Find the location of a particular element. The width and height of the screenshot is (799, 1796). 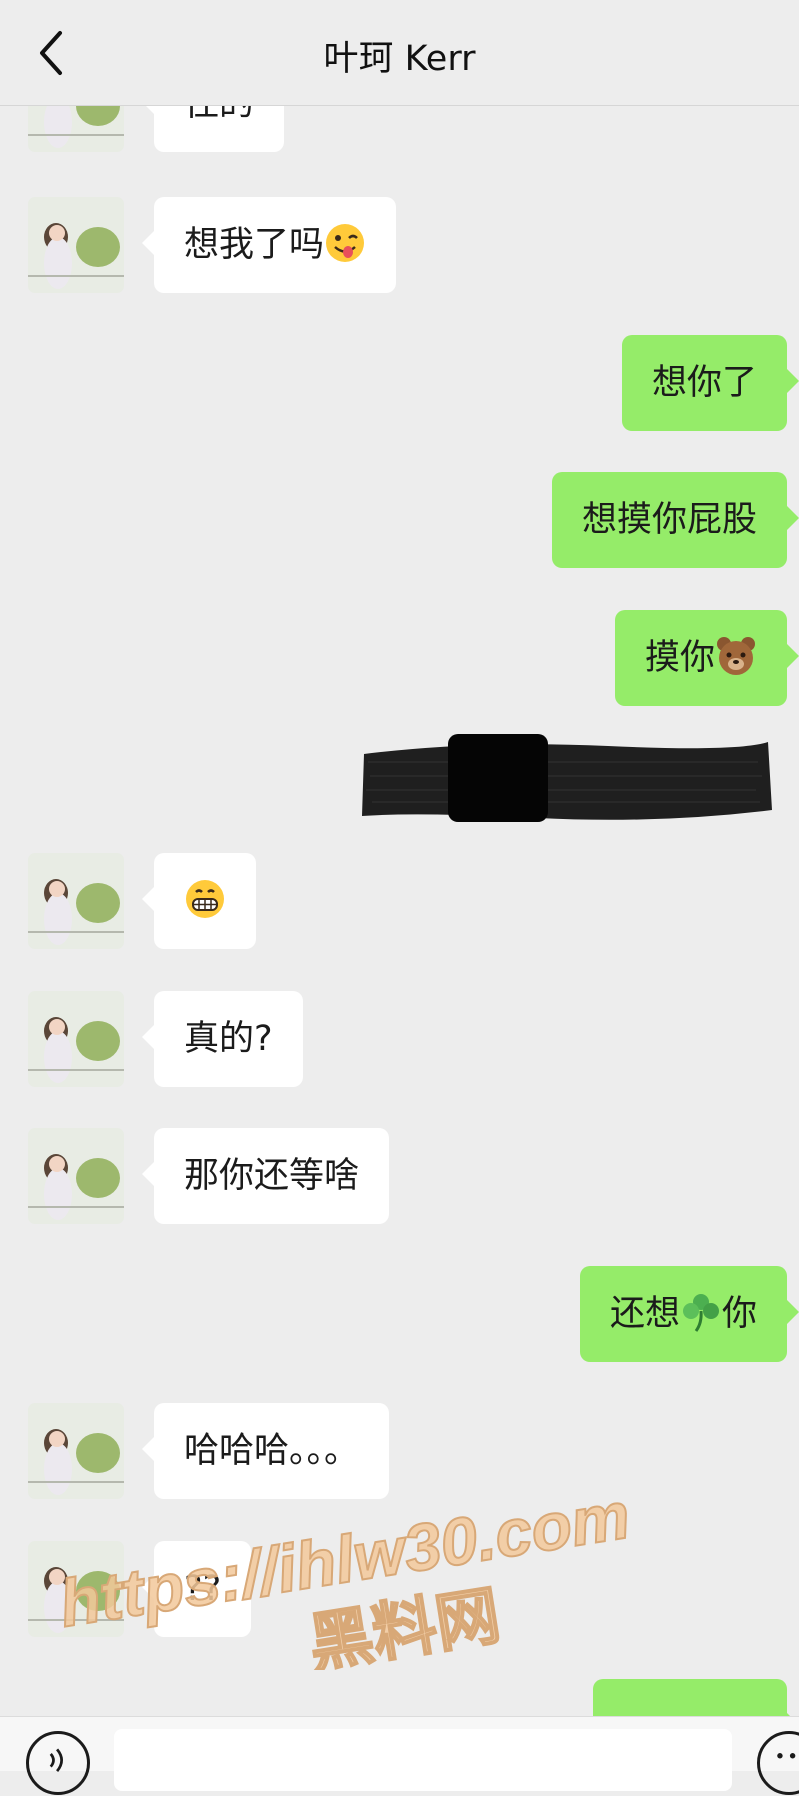

grinning-face-emoji-icon is located at coordinates (205, 899).